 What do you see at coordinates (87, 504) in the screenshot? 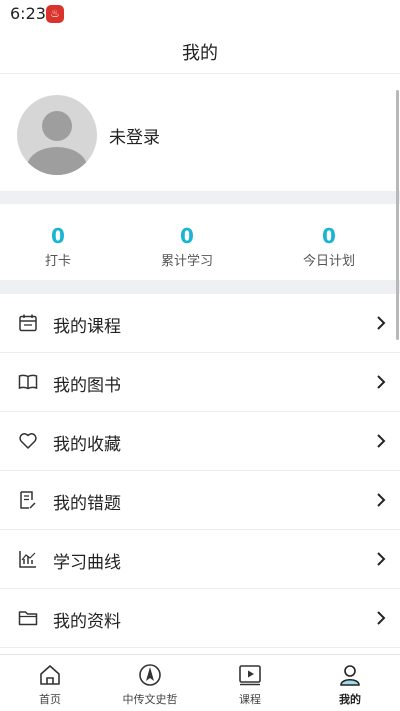
I see `menu-item-label: 我的错题` at bounding box center [87, 504].